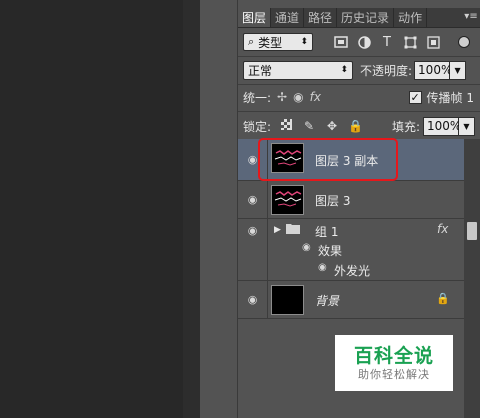 The image size is (480, 418). I want to click on fill-dropdown-button: ▼, so click(467, 126).